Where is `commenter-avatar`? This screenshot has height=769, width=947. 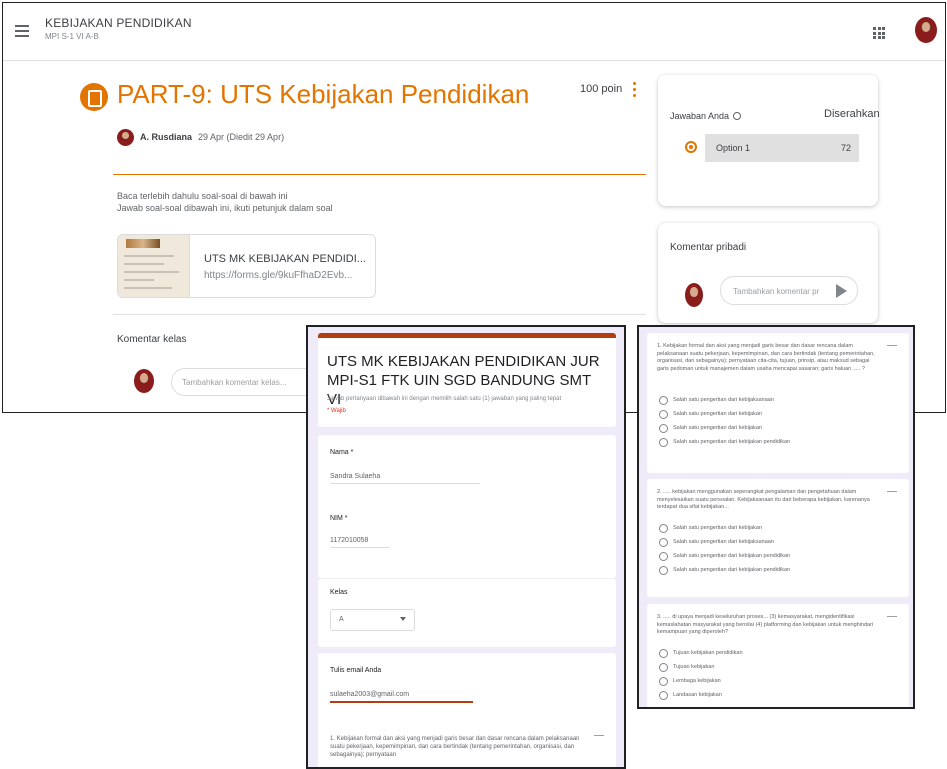 commenter-avatar is located at coordinates (144, 381).